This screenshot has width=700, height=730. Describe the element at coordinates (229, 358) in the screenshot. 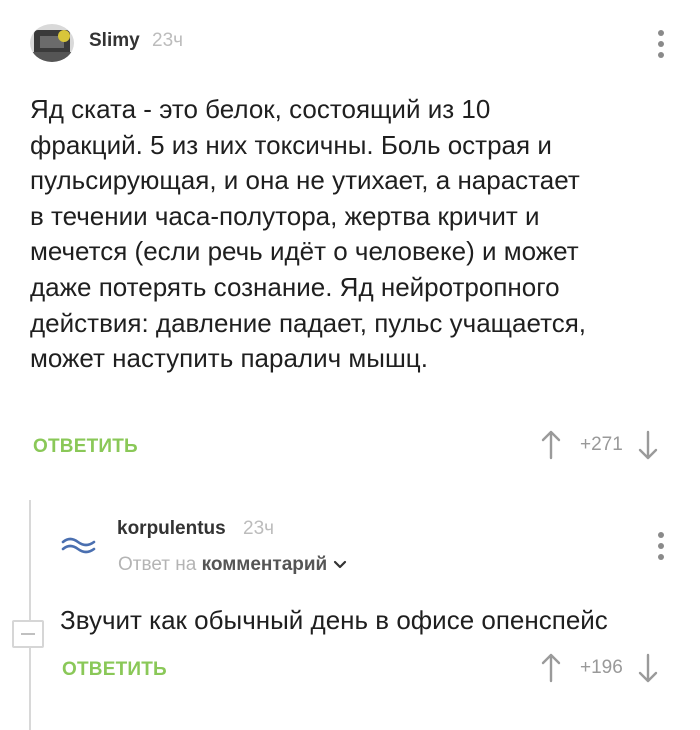

I see `comment-text-line: может наступить паралич мышц.` at that location.